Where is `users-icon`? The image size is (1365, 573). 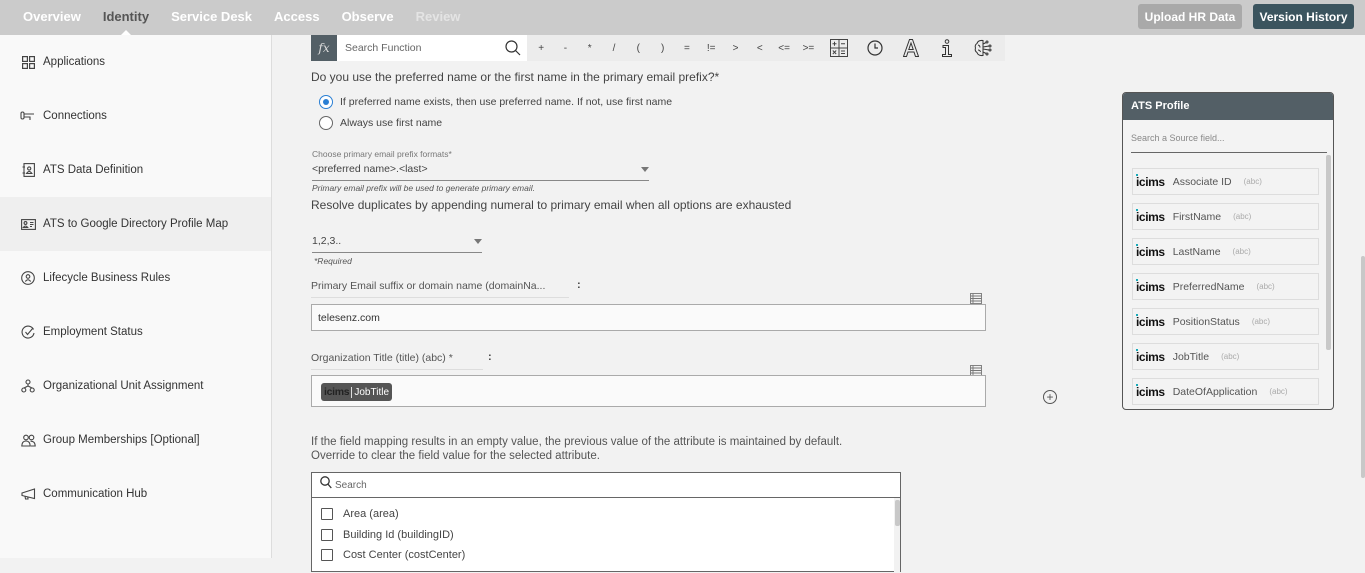 users-icon is located at coordinates (28, 440).